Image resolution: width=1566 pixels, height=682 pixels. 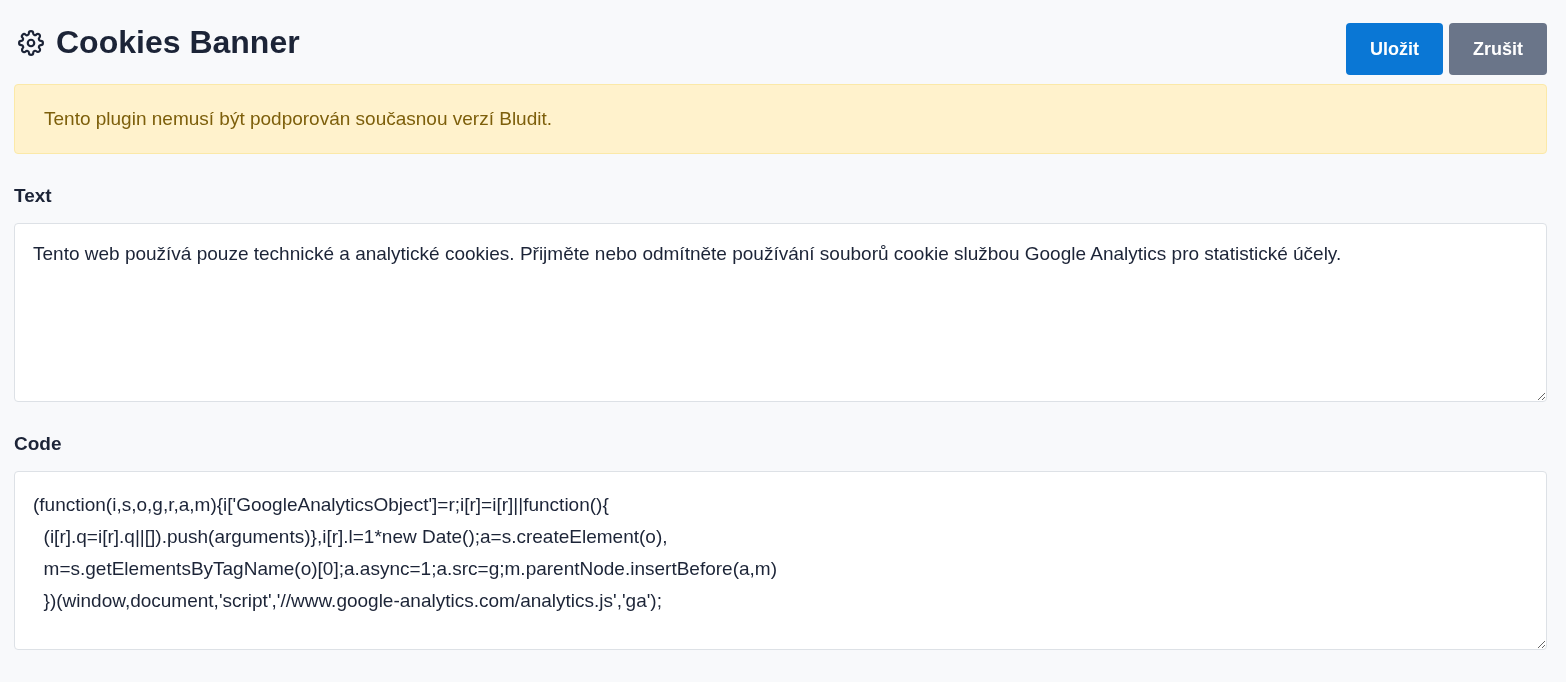 I want to click on warning-alert: Tento plugin nemusí být podporován současnou verzí Bludit., so click(x=780, y=119).